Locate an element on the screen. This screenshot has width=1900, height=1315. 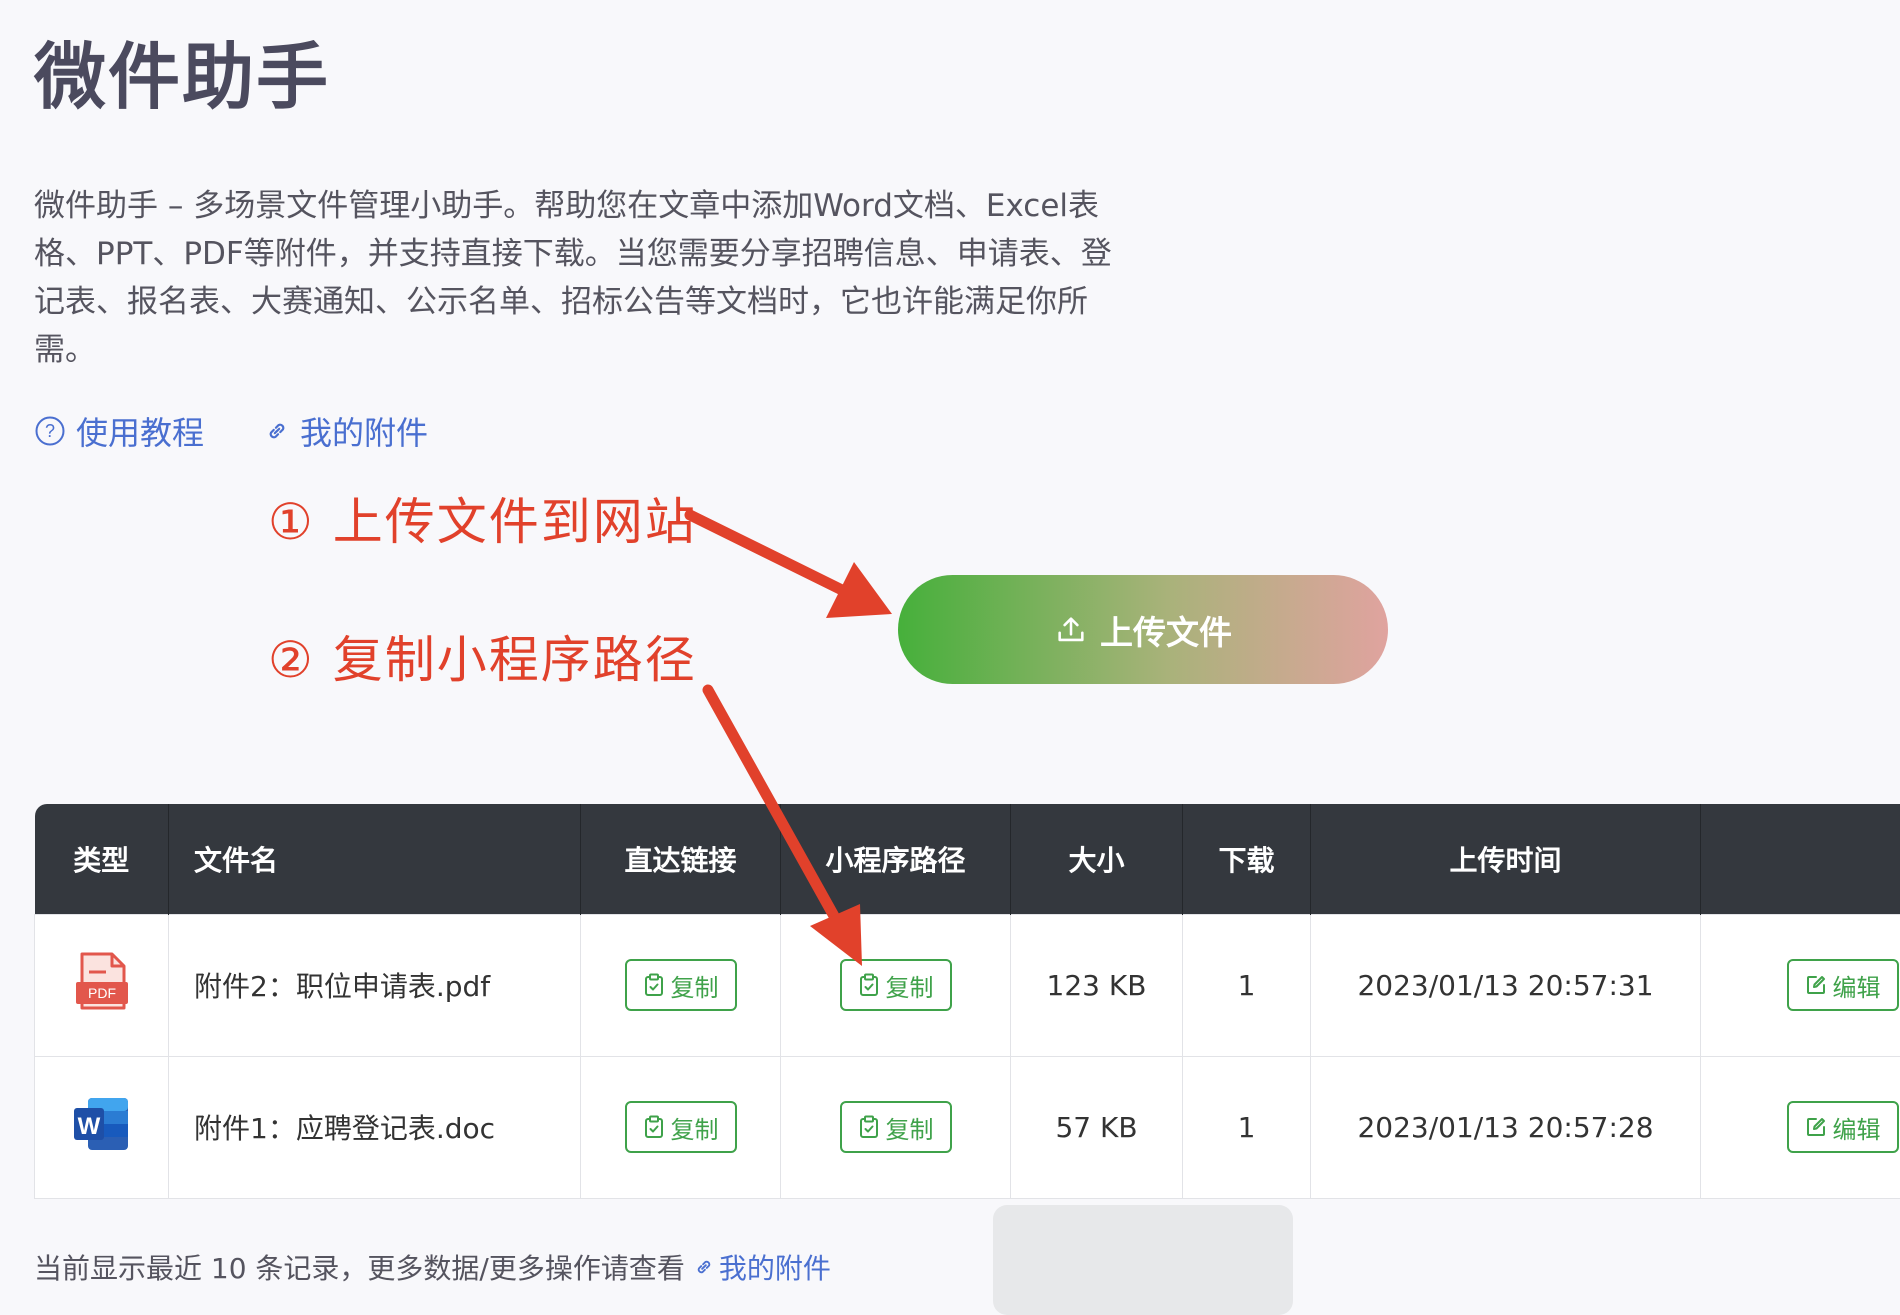
upload-icon is located at coordinates (1071, 630).